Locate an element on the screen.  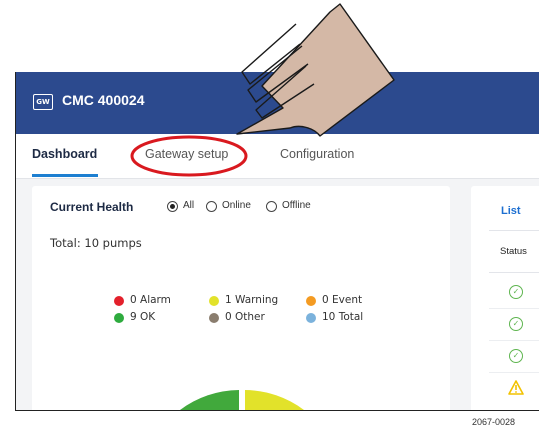
pointing-hand-icon is located at coordinates (315, 70).